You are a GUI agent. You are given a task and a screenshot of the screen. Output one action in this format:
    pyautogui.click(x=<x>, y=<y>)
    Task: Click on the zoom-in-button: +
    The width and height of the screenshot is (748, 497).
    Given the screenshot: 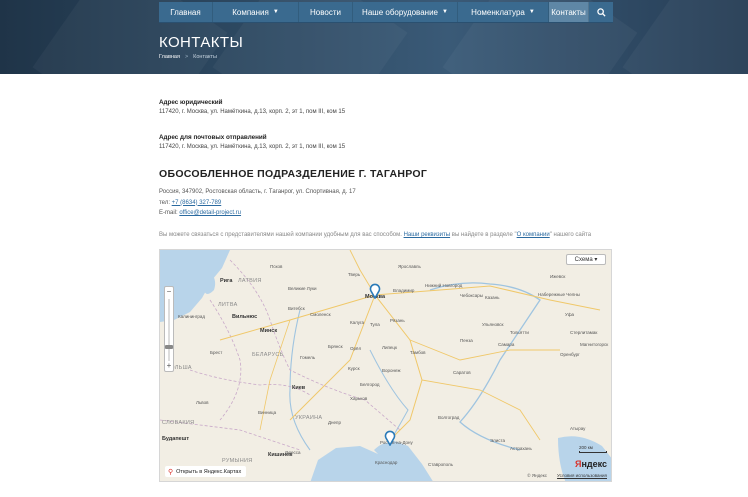 What is the action you would take?
    pyautogui.click(x=169, y=366)
    